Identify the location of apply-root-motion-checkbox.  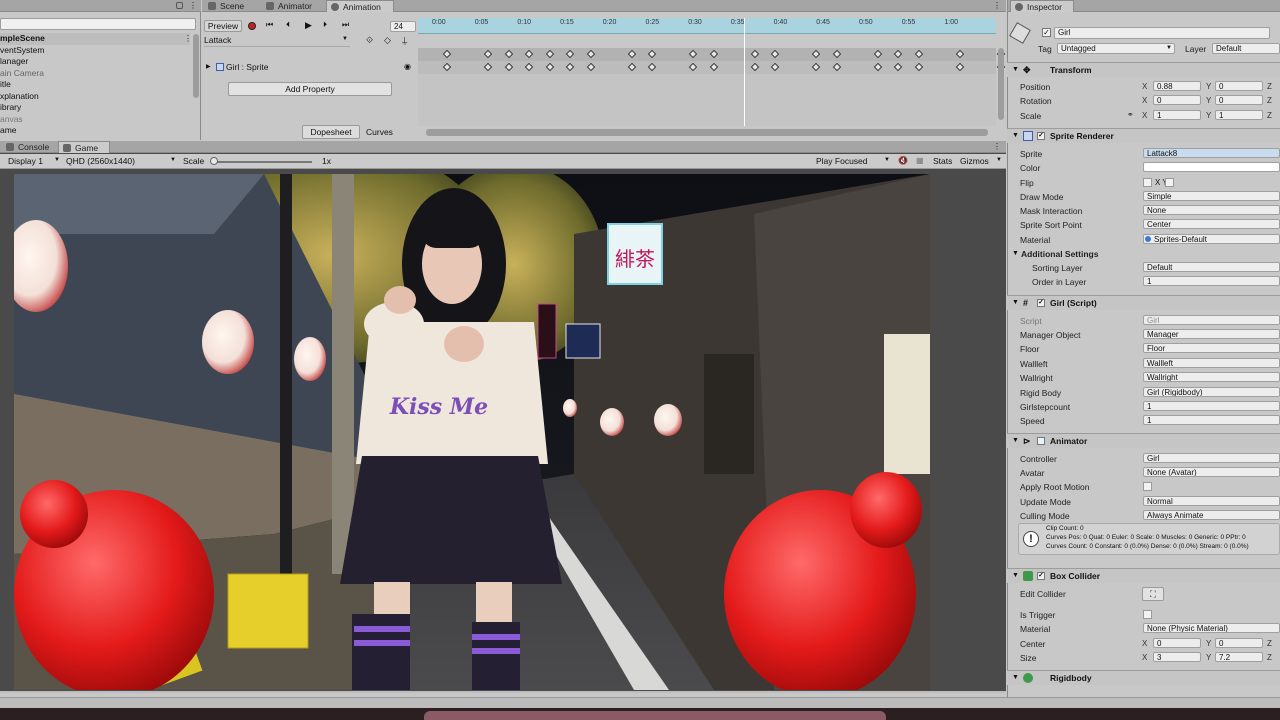
(1147, 486).